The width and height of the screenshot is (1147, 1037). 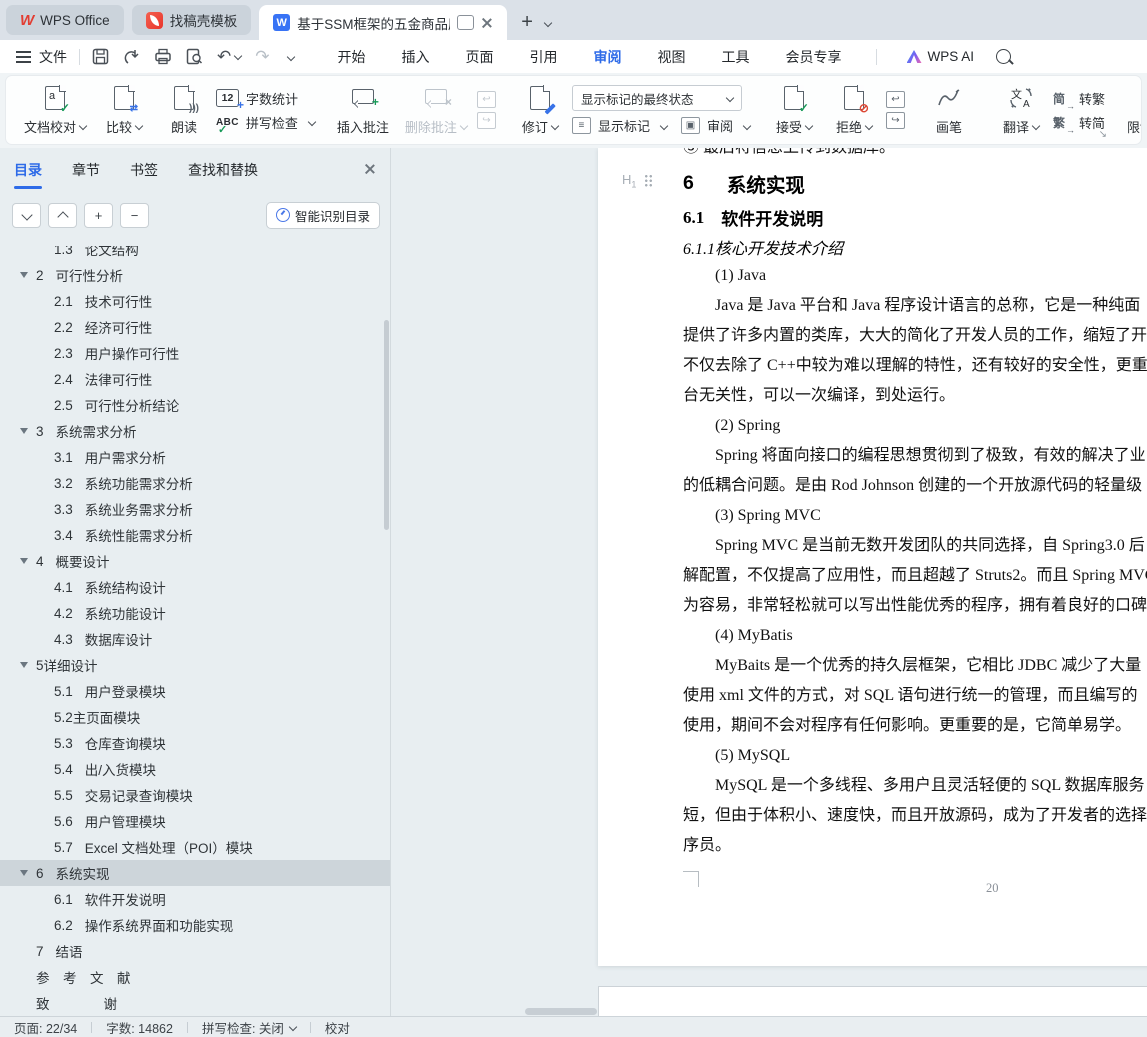 I want to click on toc-item-3: 3 系统需求分析, so click(x=195, y=431).